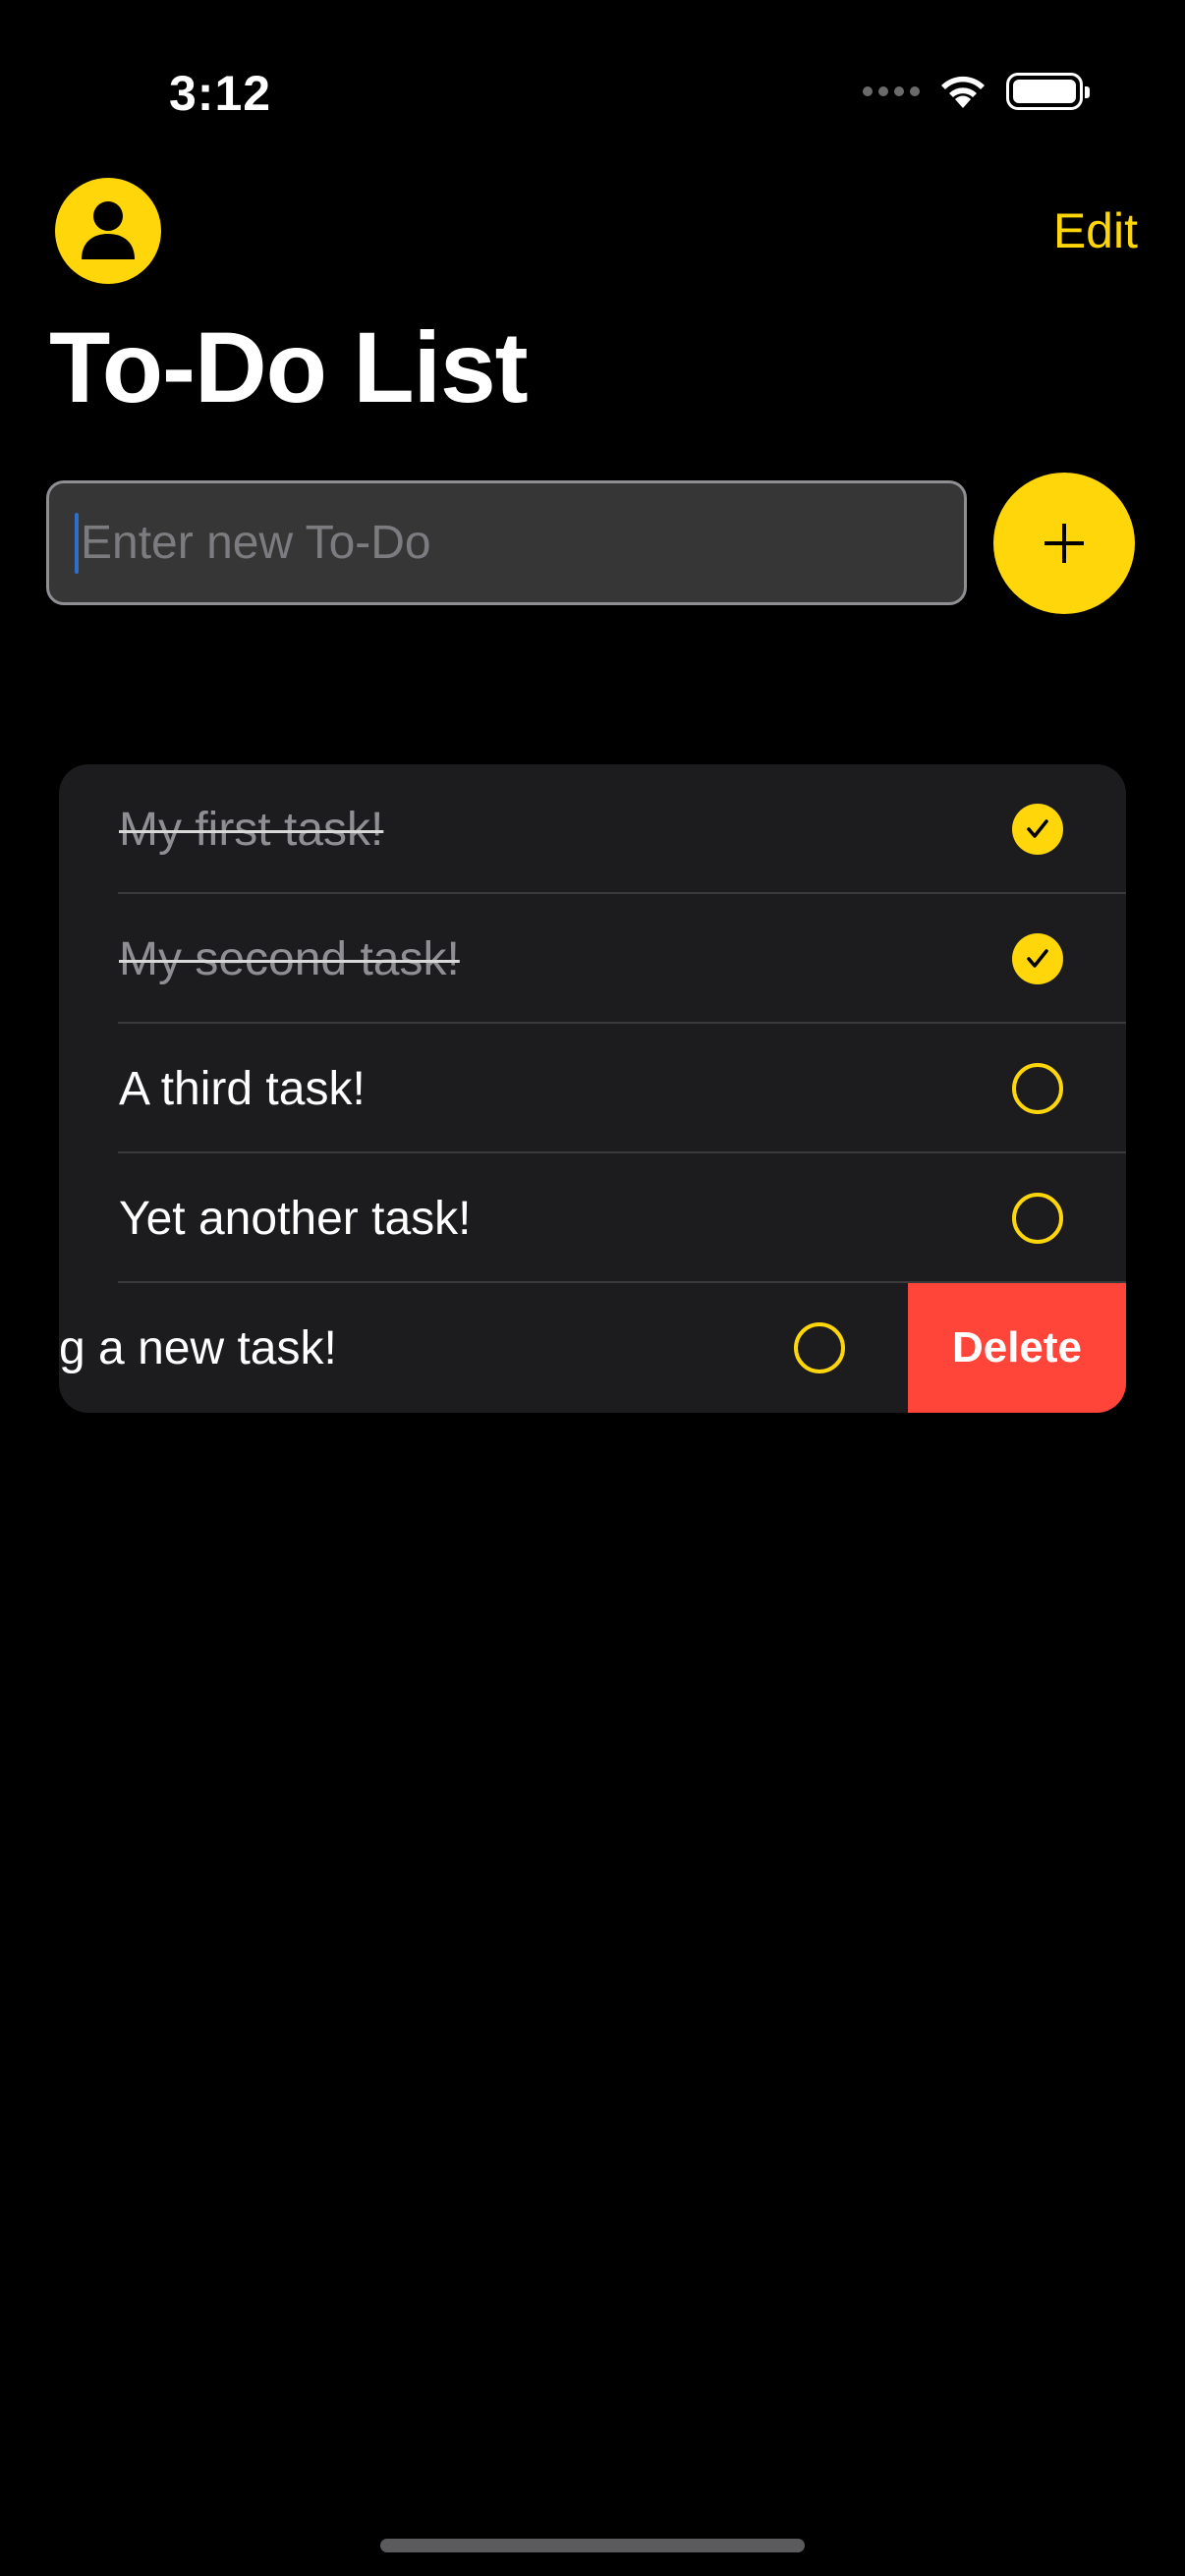 Image resolution: width=1185 pixels, height=2576 pixels. Describe the element at coordinates (592, 2545) in the screenshot. I see `home-indicator` at that location.